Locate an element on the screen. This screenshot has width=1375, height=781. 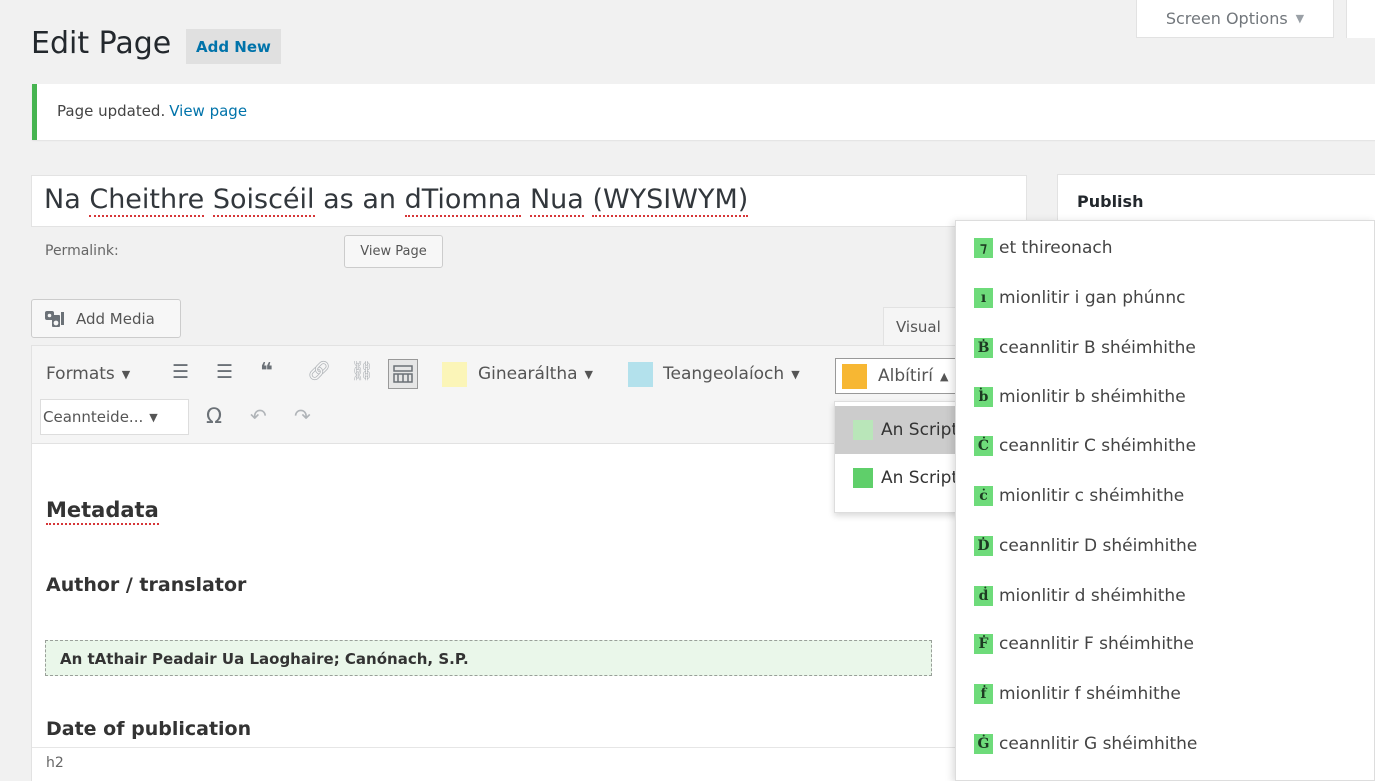
alphabet-dropdown: Albítirí ▲ is located at coordinates (900, 376).